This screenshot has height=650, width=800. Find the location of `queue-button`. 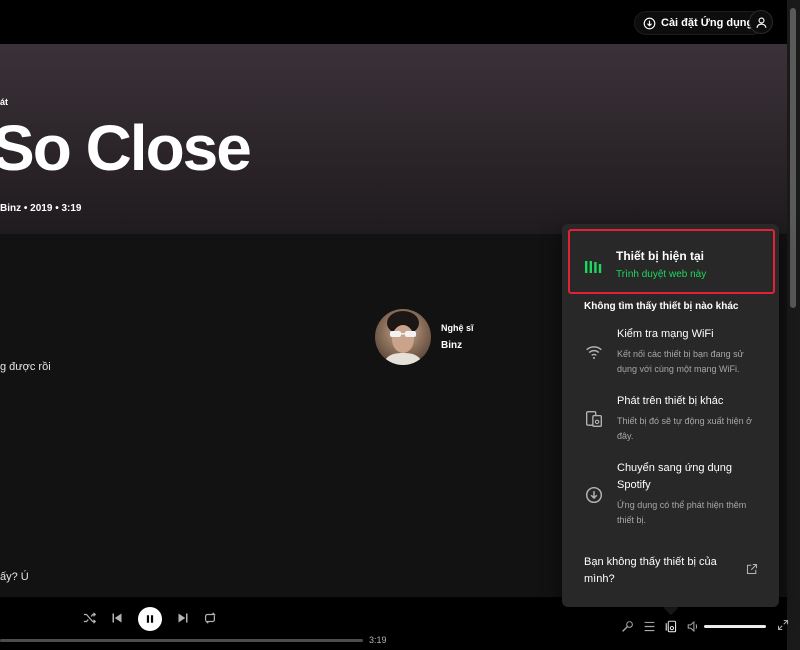

queue-button is located at coordinates (649, 626).